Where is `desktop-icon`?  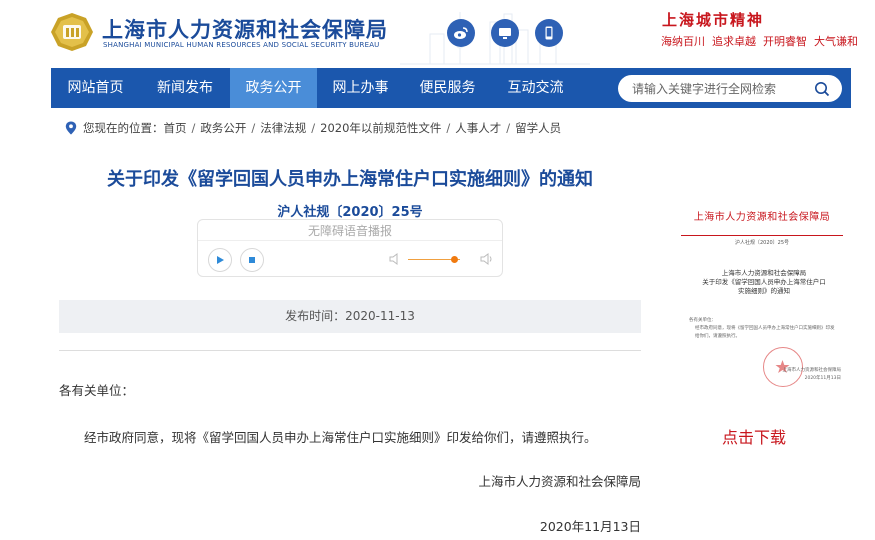 desktop-icon is located at coordinates (505, 33).